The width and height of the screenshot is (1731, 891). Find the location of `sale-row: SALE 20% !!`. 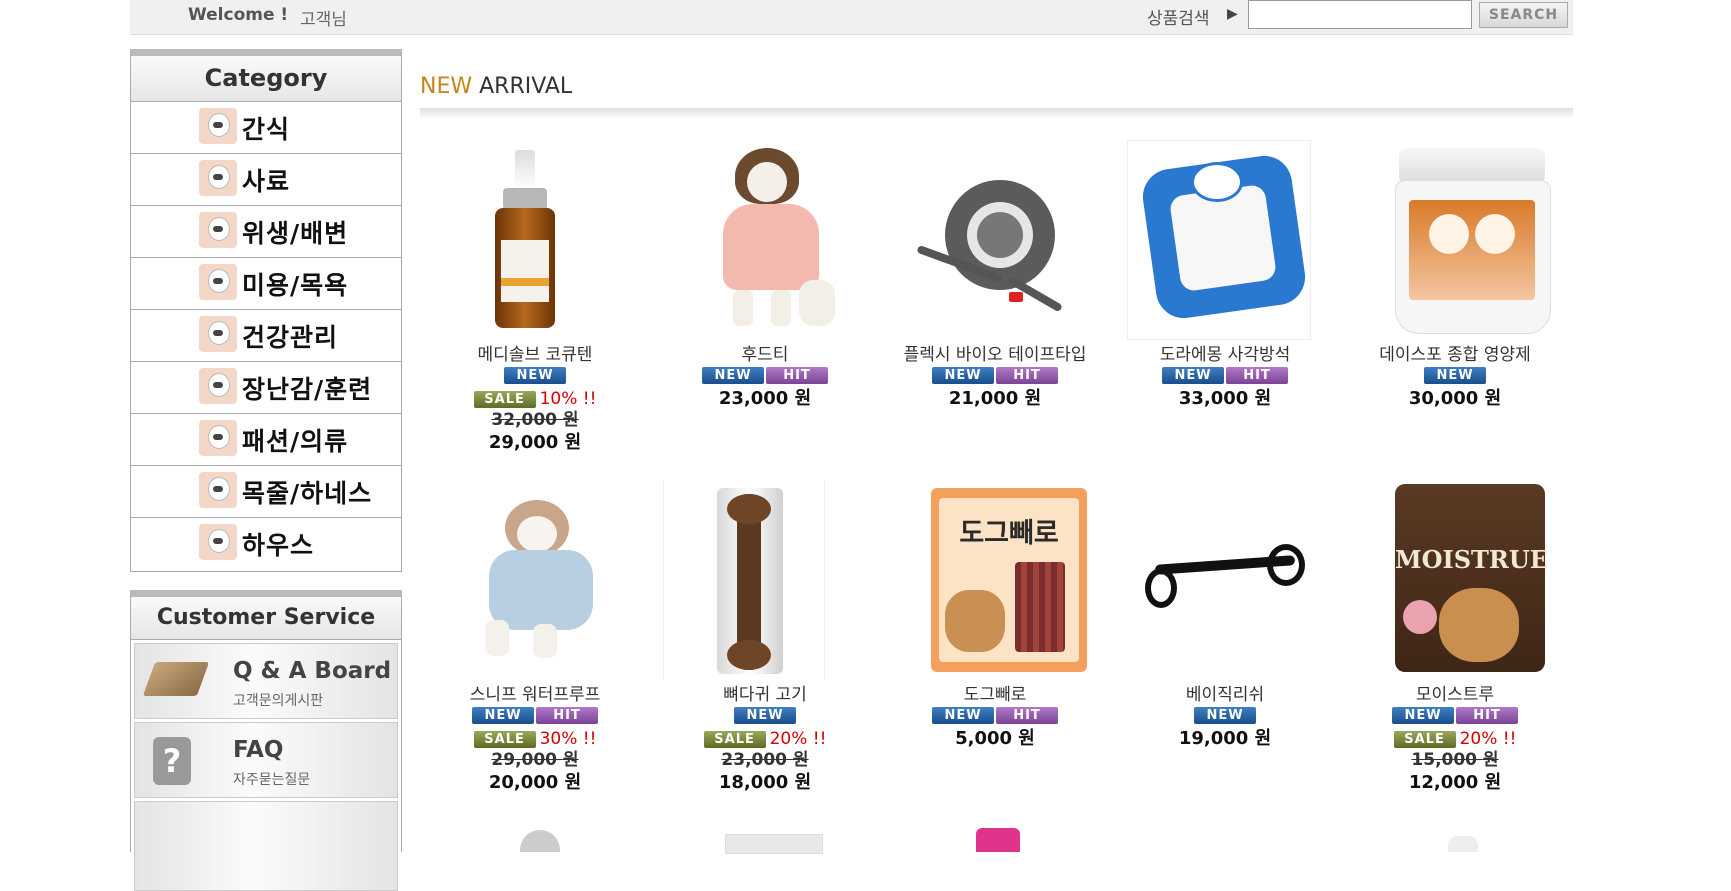

sale-row: SALE 20% !! is located at coordinates (1455, 739).